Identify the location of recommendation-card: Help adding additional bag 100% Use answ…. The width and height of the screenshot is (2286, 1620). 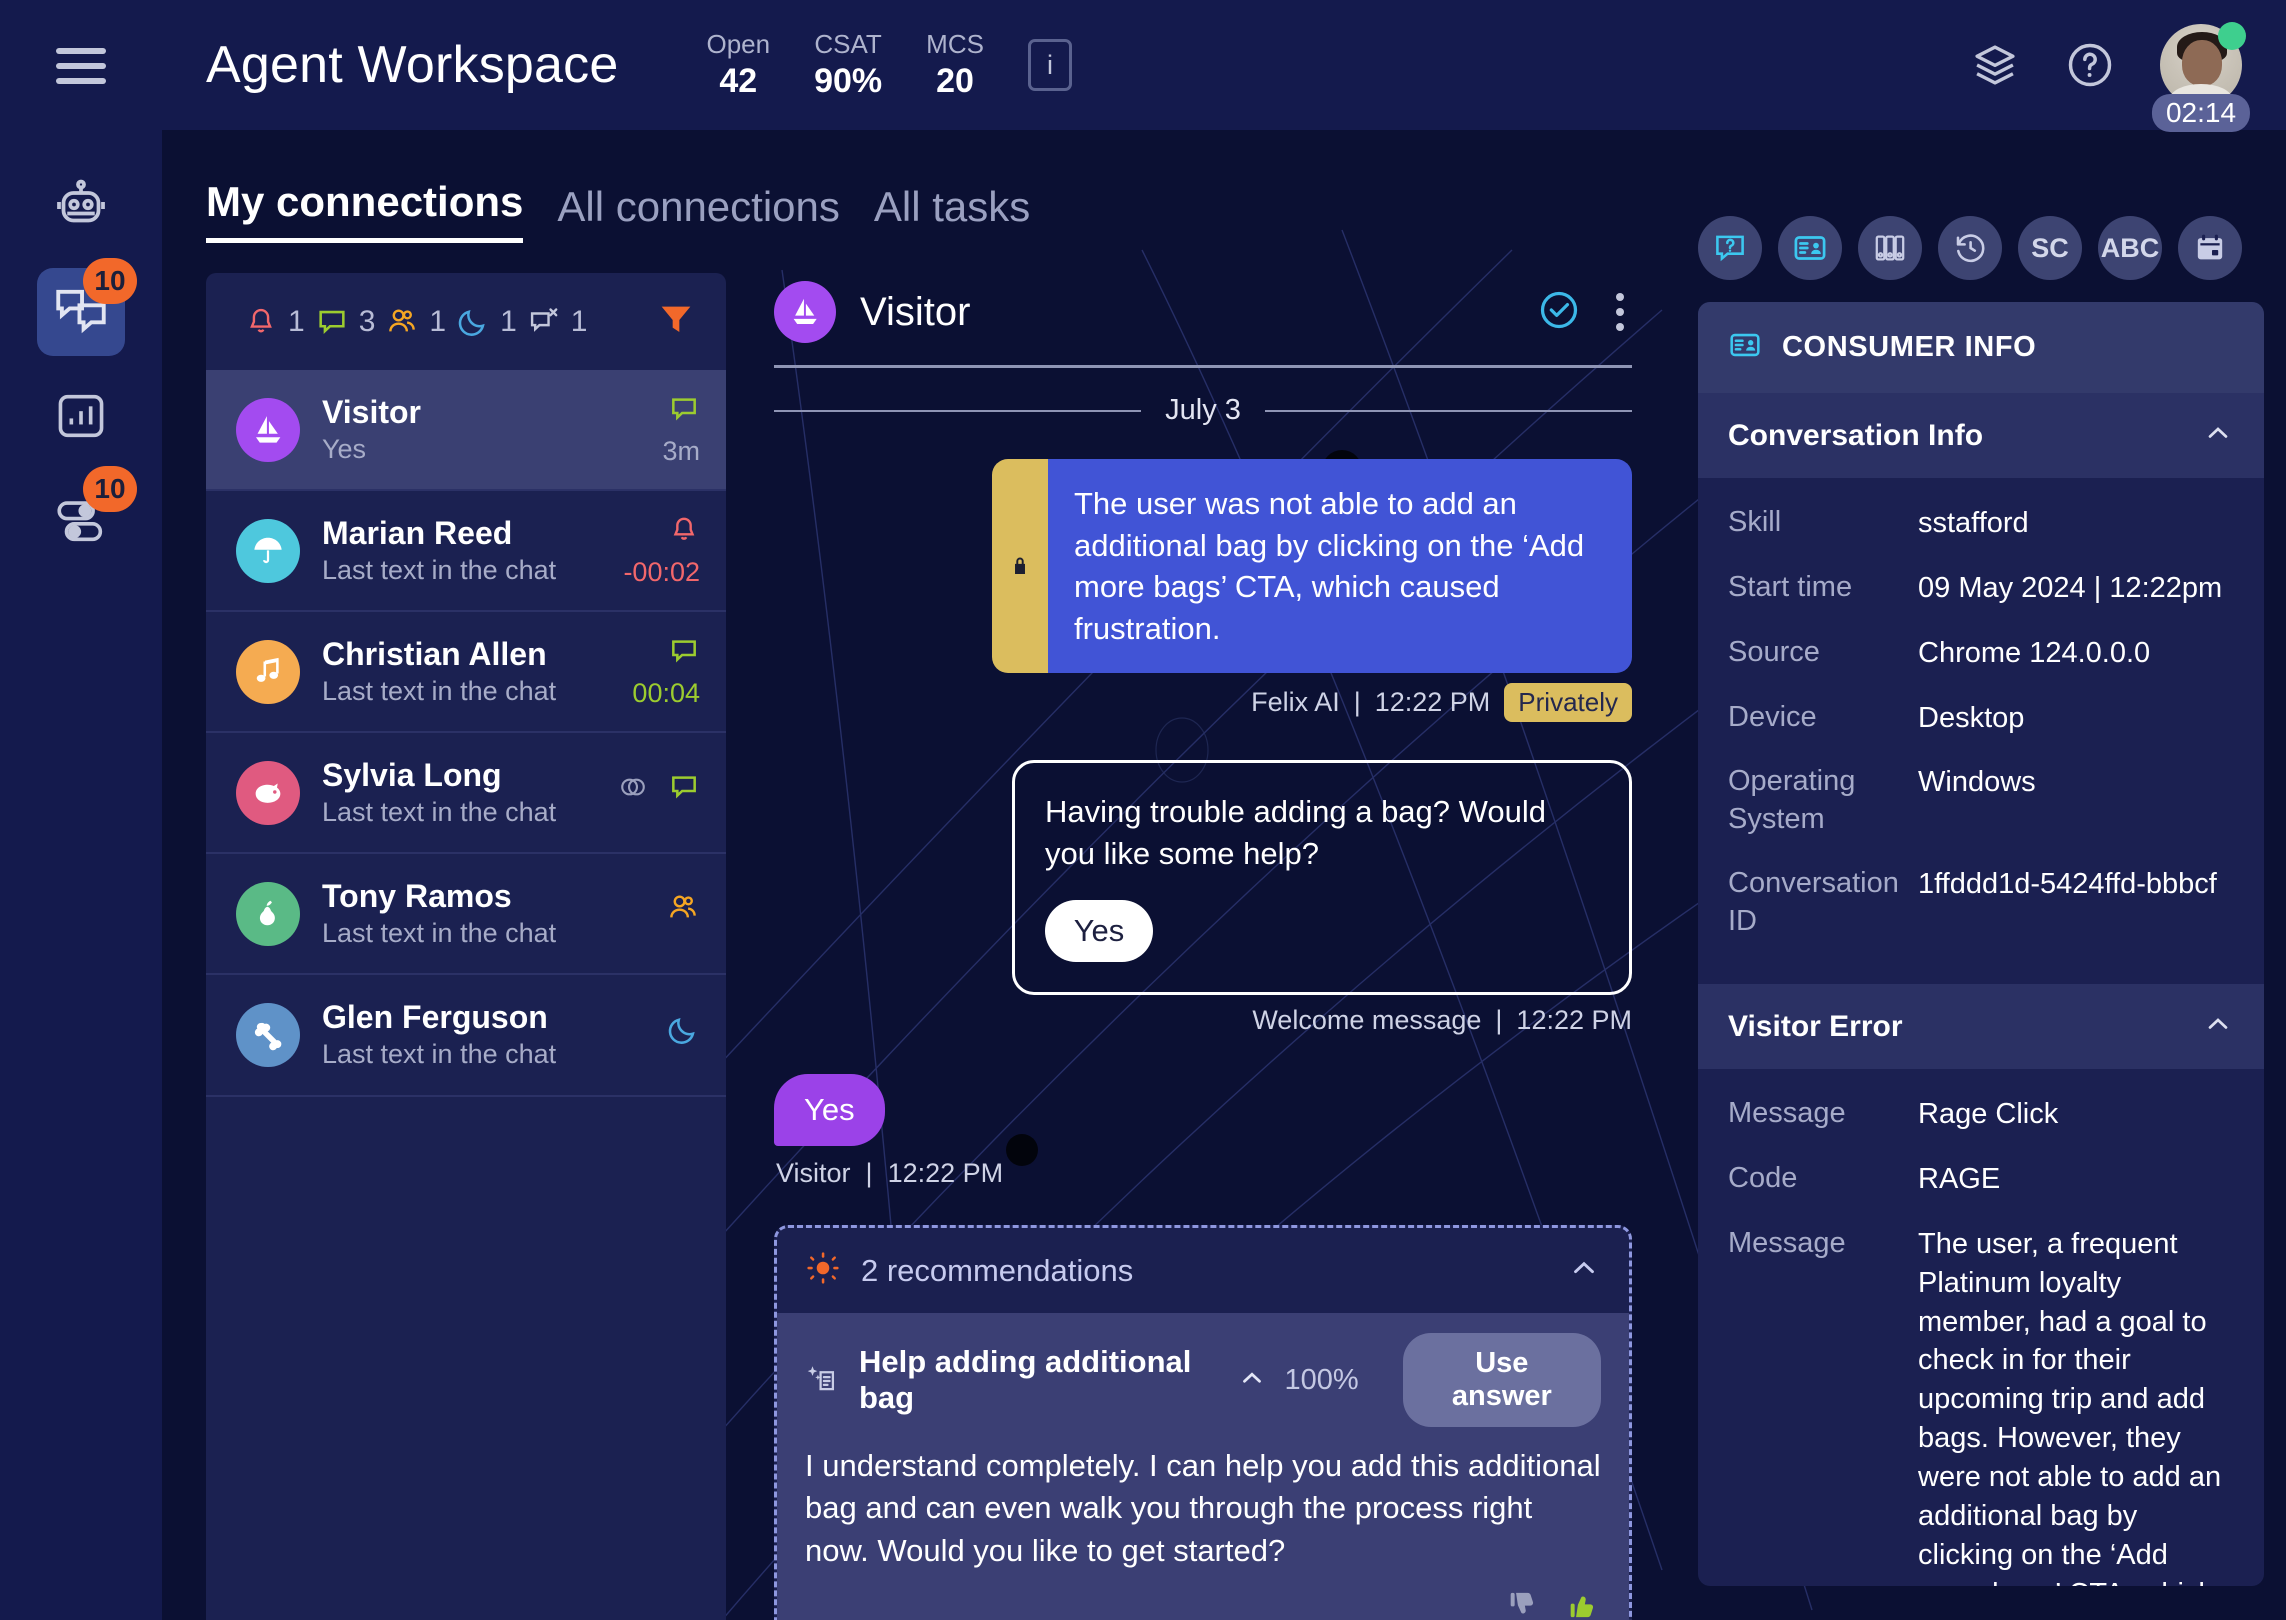
(1203, 1466).